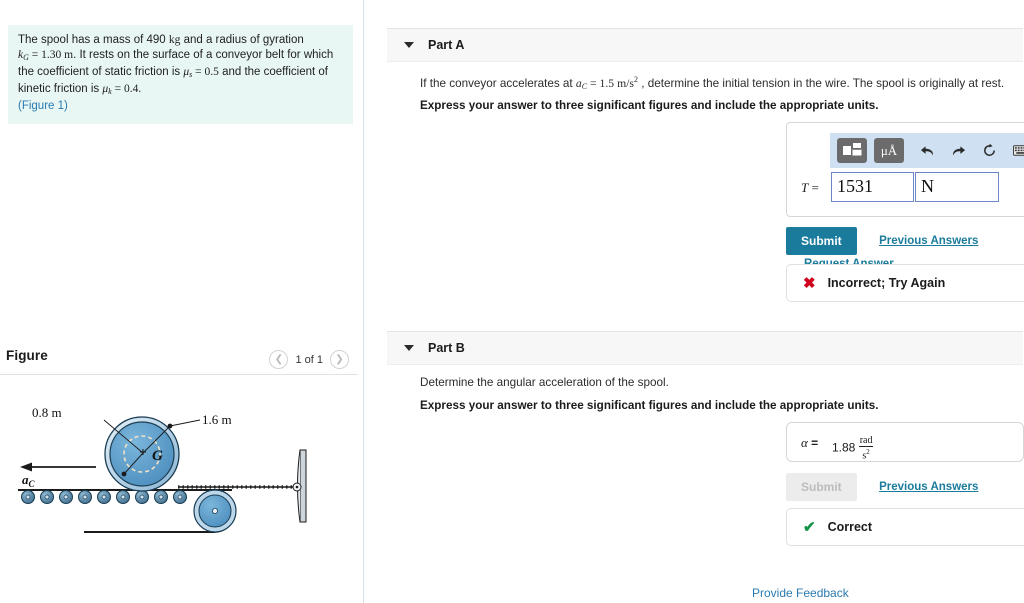 The image size is (1024, 603). Describe the element at coordinates (179, 374) in the screenshot. I see `figure-divider` at that location.